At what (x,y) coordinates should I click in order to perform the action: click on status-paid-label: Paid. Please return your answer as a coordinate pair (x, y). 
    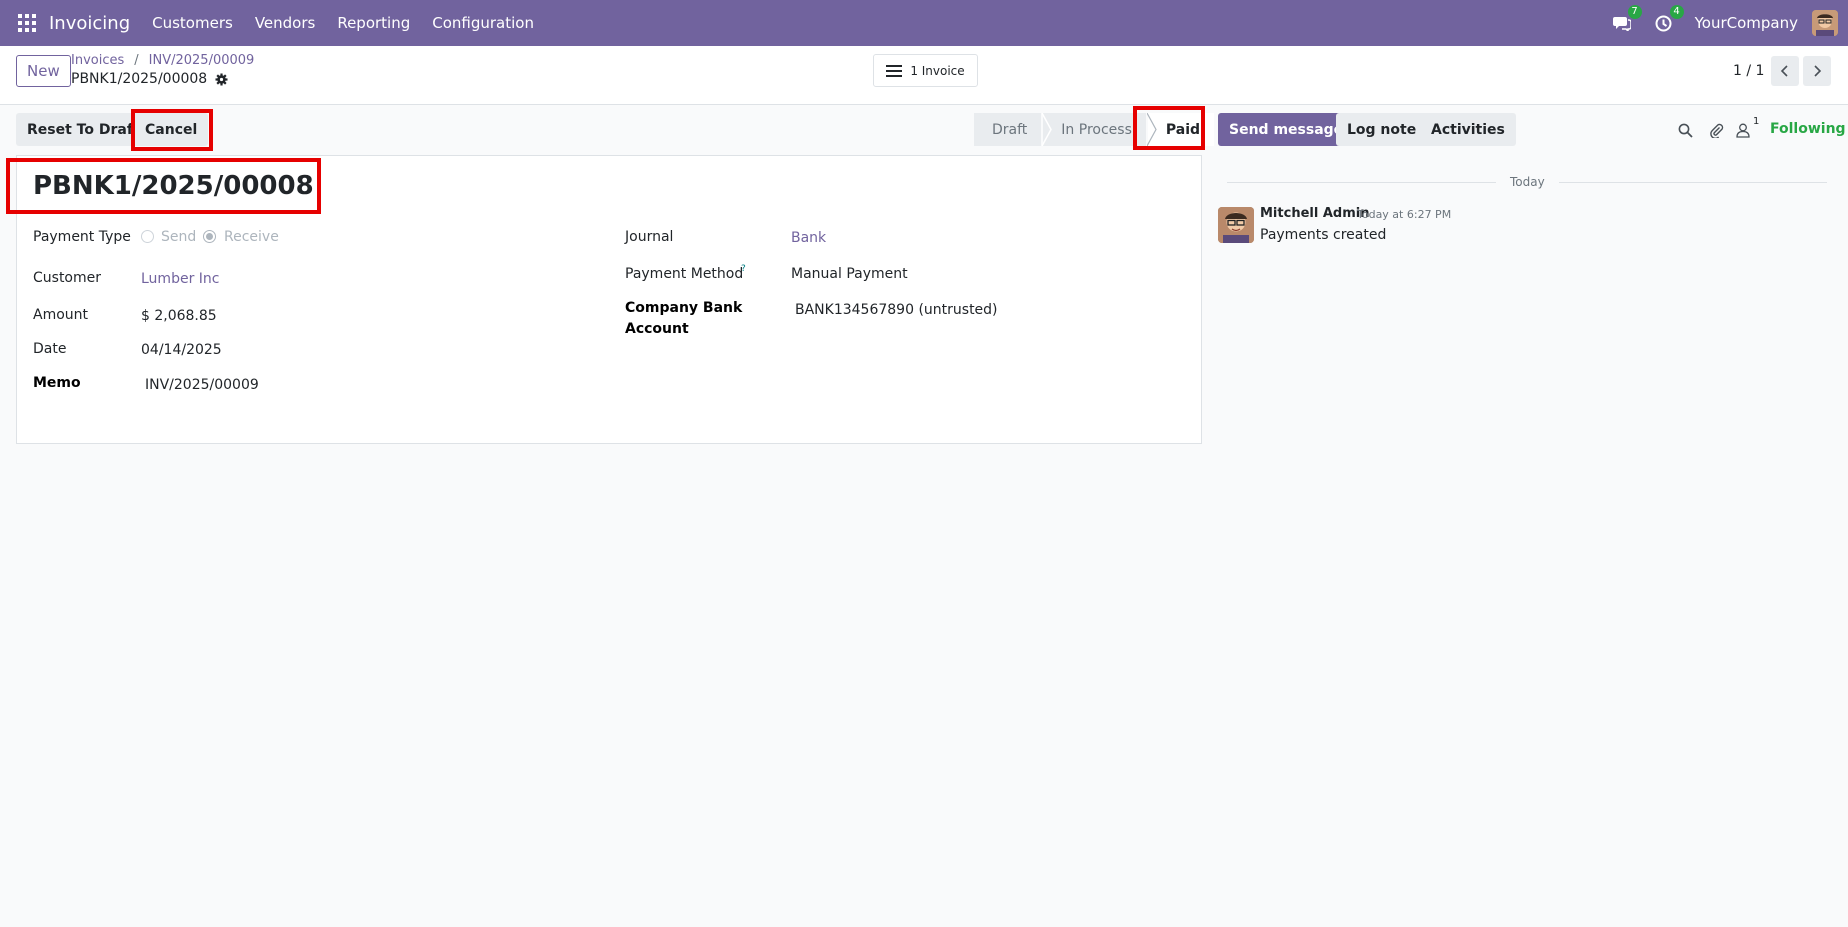
    Looking at the image, I should click on (1183, 129).